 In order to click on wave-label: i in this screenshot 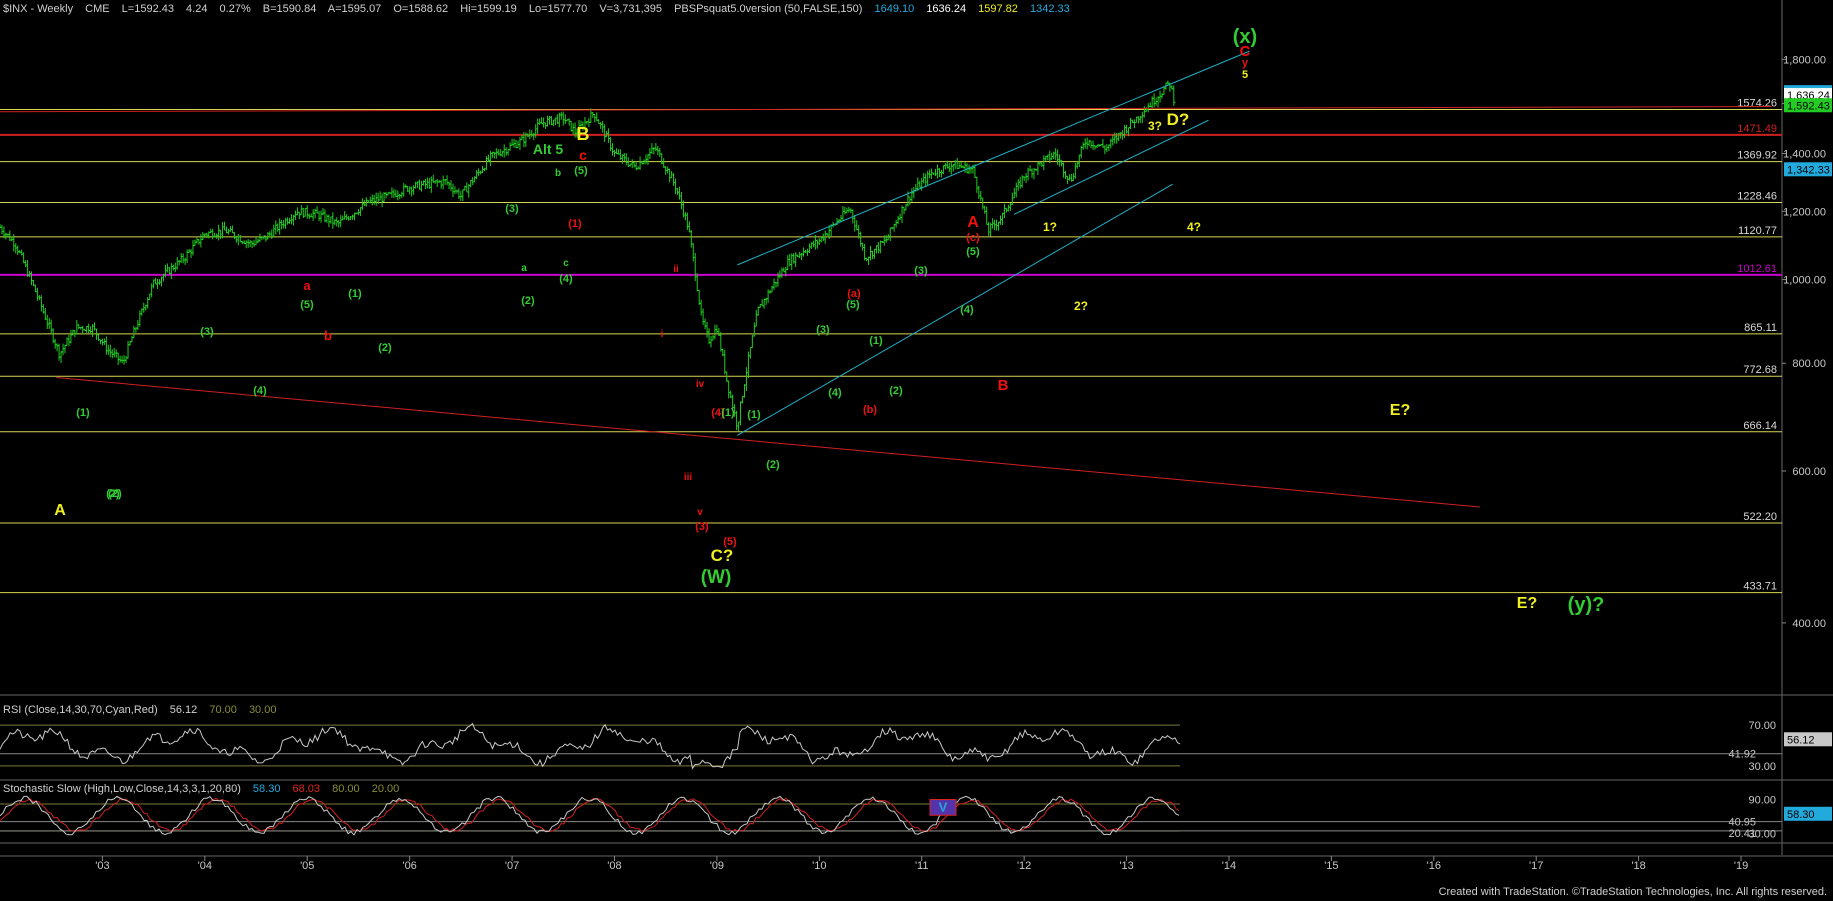, I will do `click(662, 334)`.